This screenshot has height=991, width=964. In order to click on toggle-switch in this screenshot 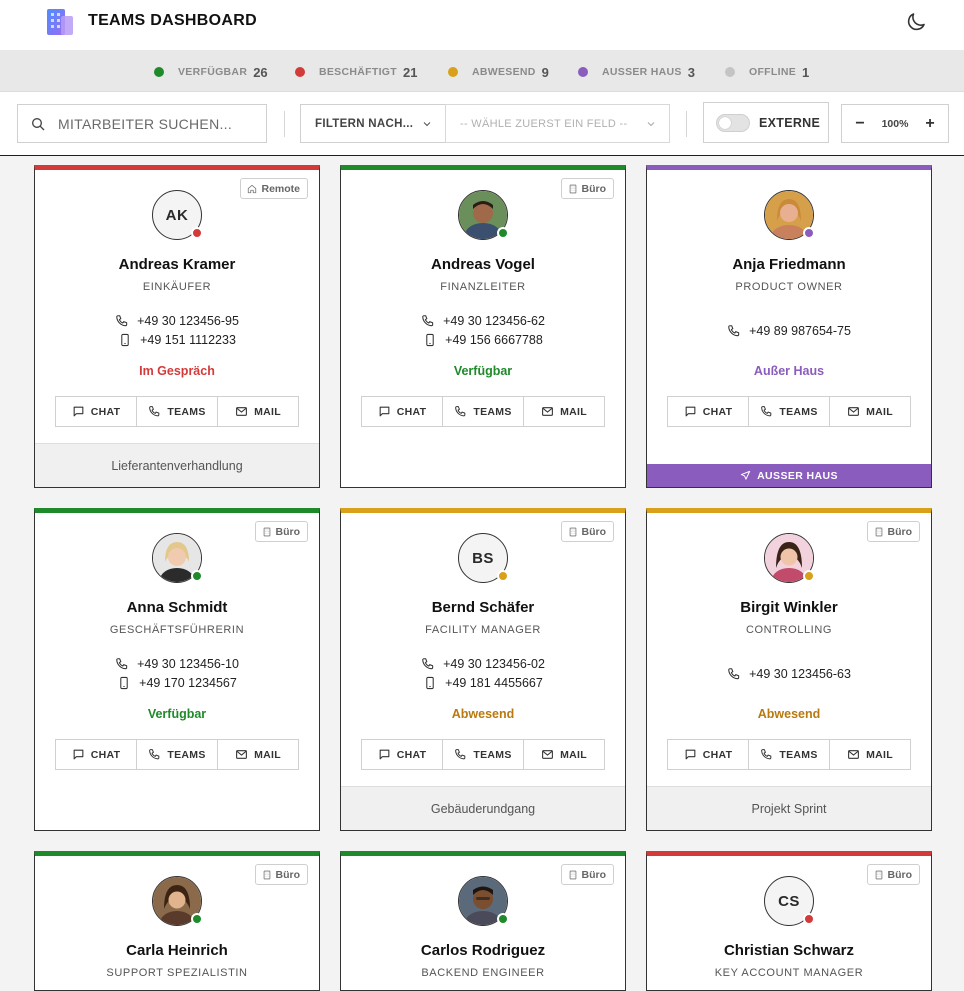, I will do `click(733, 122)`.